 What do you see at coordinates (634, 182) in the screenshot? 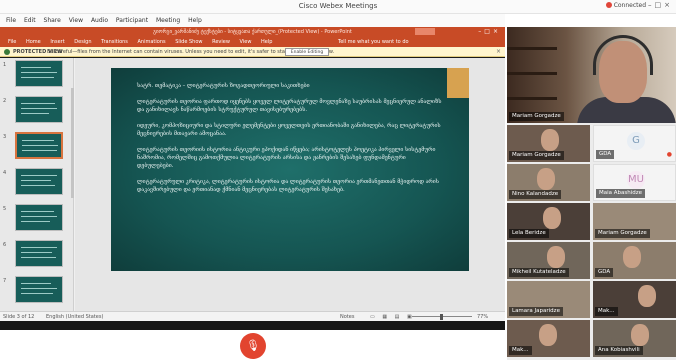
I see `participant-tile: MU Maia Abashidze` at bounding box center [634, 182].